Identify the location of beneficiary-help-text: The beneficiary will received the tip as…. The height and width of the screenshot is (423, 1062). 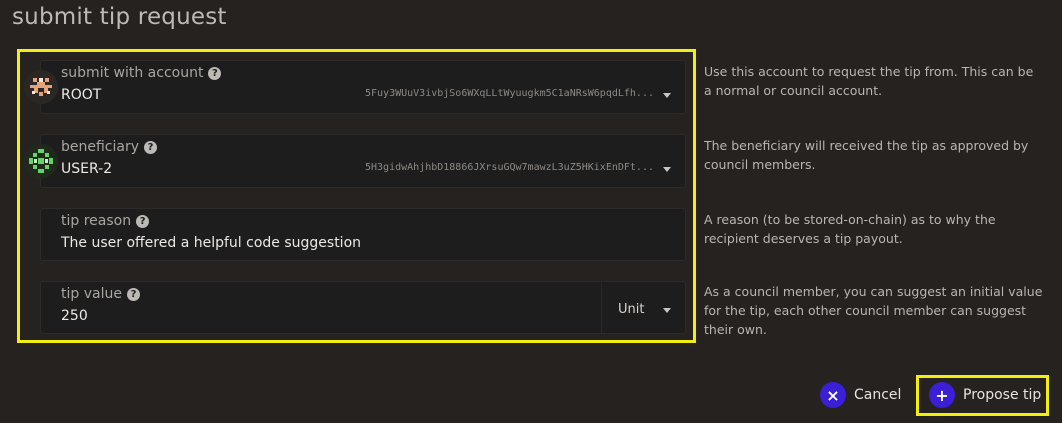
(866, 155).